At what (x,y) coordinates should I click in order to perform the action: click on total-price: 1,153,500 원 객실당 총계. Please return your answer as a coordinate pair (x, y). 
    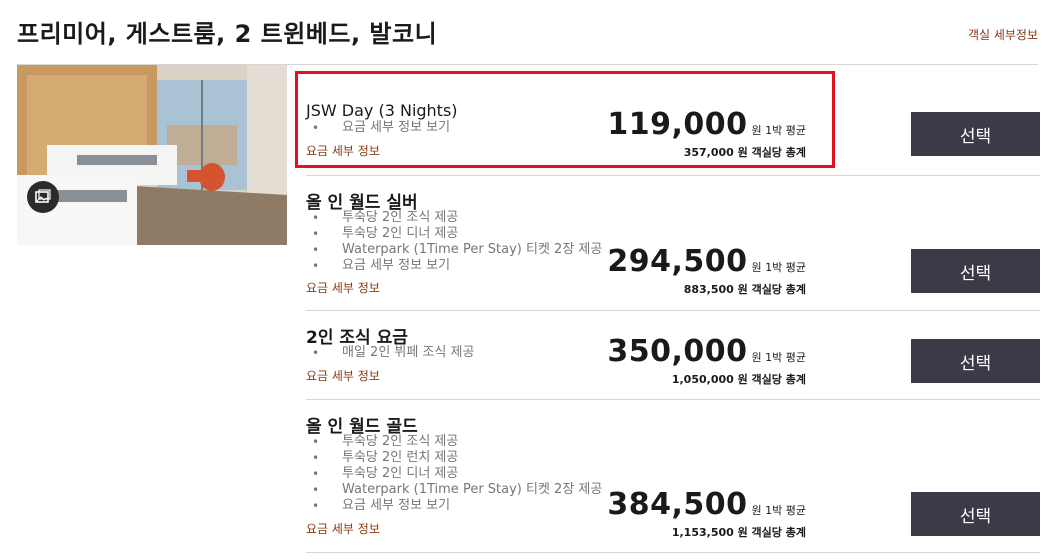
    Looking at the image, I should click on (738, 532).